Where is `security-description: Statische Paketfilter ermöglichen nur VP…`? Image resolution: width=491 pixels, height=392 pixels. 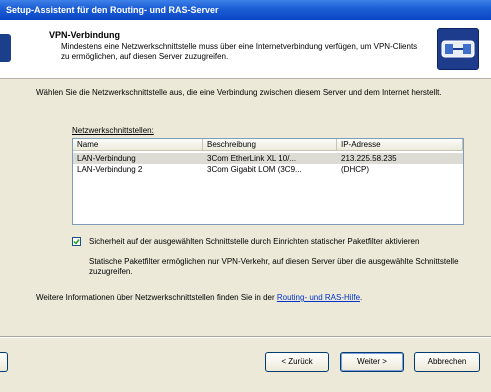
security-description: Statische Paketfilter ermöglichen nur VP… is located at coordinates (274, 266).